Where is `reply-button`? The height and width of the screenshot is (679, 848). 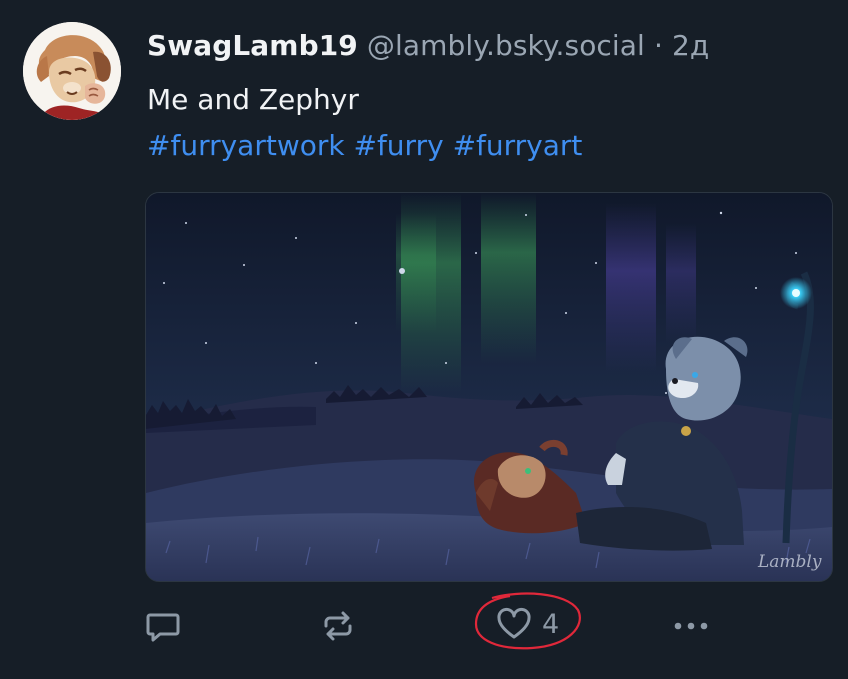 reply-button is located at coordinates (163, 626).